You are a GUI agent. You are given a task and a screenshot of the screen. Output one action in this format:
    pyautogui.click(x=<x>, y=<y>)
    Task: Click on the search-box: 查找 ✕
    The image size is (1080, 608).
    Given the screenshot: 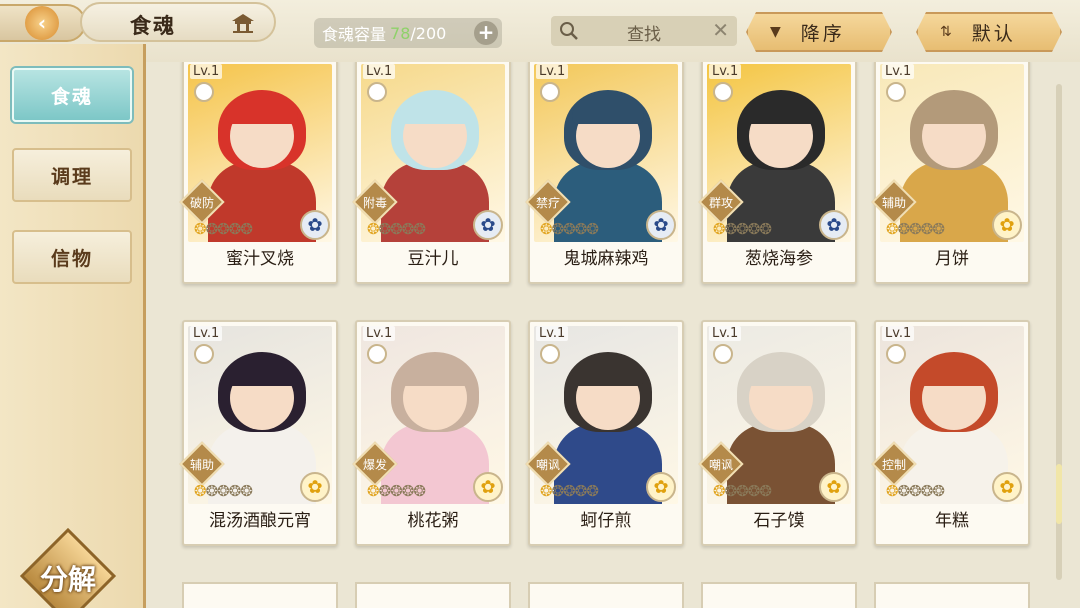 What is the action you would take?
    pyautogui.click(x=644, y=31)
    